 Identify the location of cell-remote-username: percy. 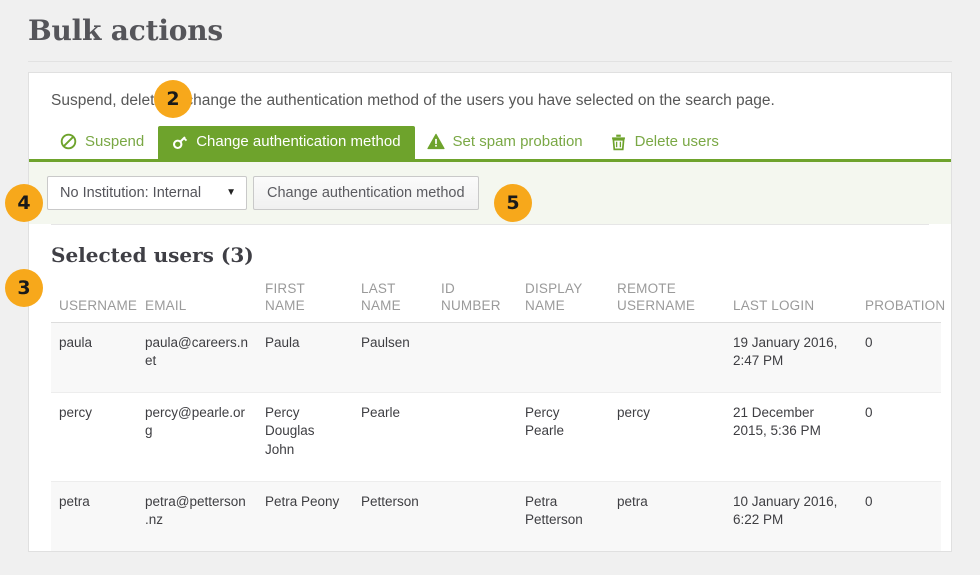
(667, 437).